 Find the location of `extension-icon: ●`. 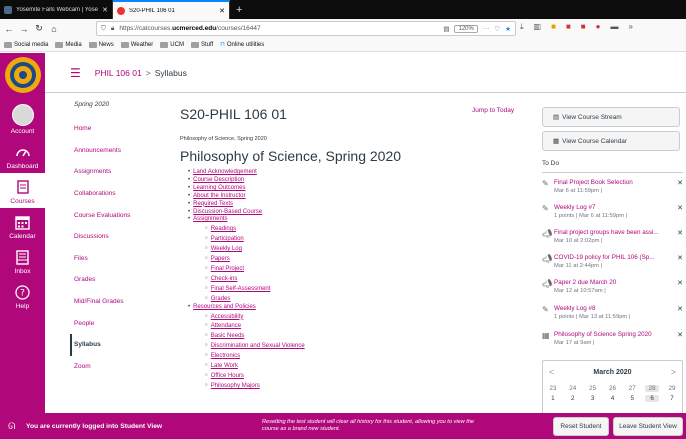

extension-icon: ● is located at coordinates (598, 27).